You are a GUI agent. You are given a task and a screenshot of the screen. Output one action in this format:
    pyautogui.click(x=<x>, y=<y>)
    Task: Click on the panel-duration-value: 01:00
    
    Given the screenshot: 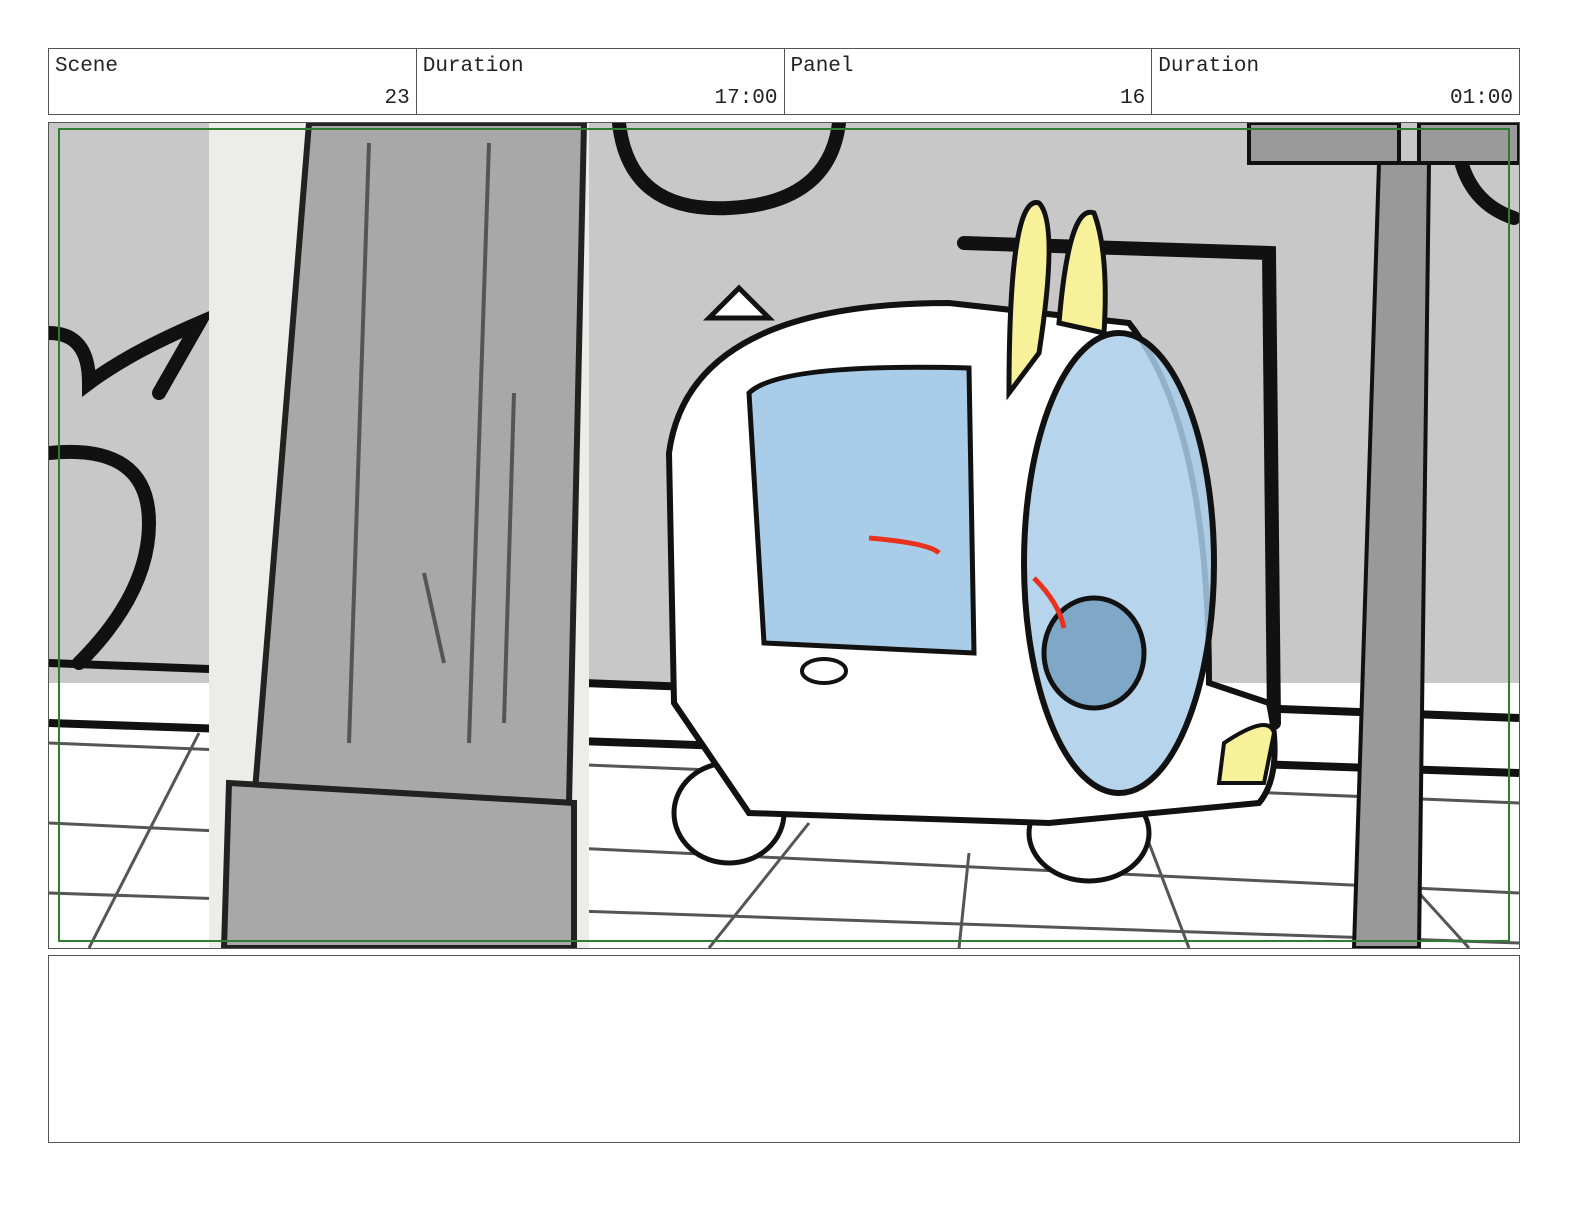 What is the action you would take?
    pyautogui.click(x=1481, y=98)
    